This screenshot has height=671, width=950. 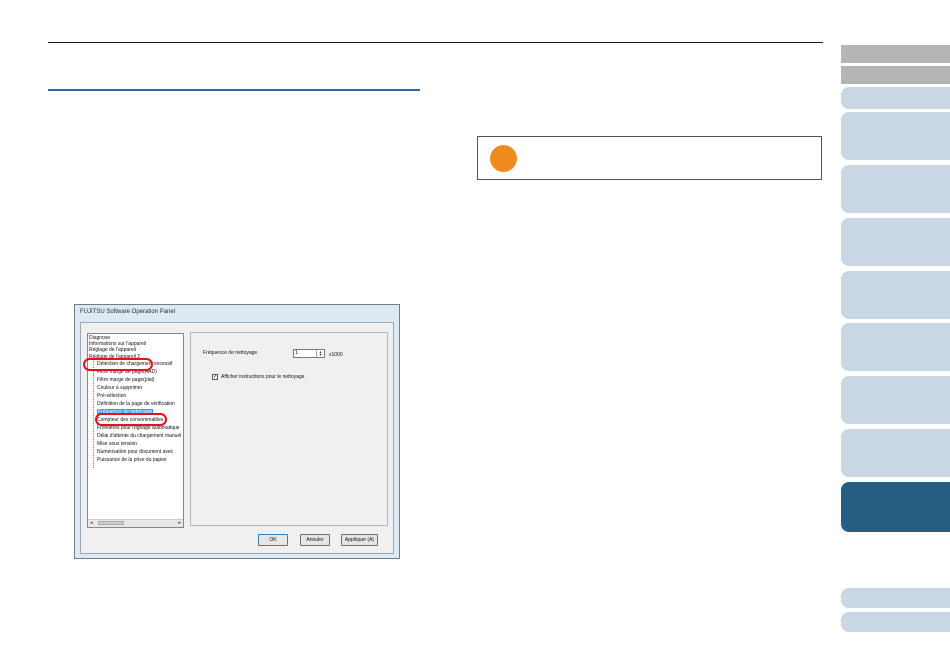 What do you see at coordinates (117, 444) in the screenshot?
I see `tree-subitem: Mise sous tension` at bounding box center [117, 444].